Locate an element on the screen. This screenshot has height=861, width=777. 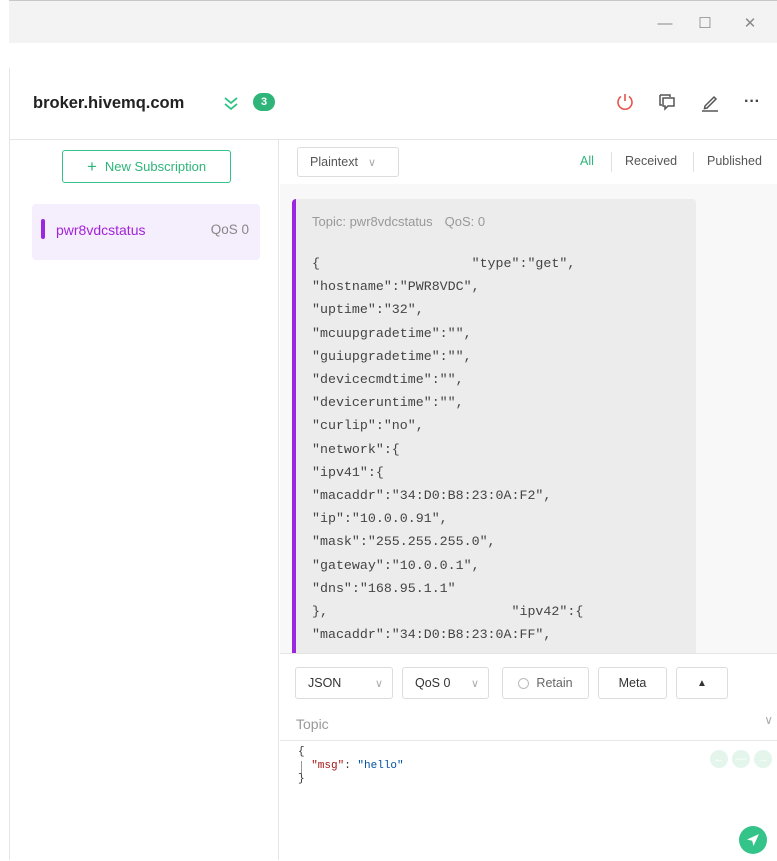
filter-all: All is located at coordinates (587, 161).